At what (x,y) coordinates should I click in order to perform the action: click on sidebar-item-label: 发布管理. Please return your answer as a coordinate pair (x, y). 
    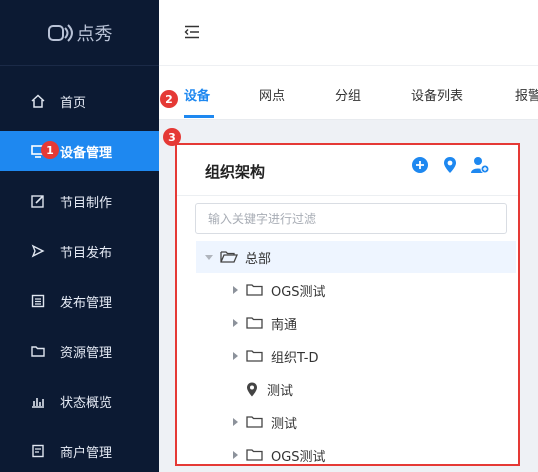
    Looking at the image, I should click on (86, 303).